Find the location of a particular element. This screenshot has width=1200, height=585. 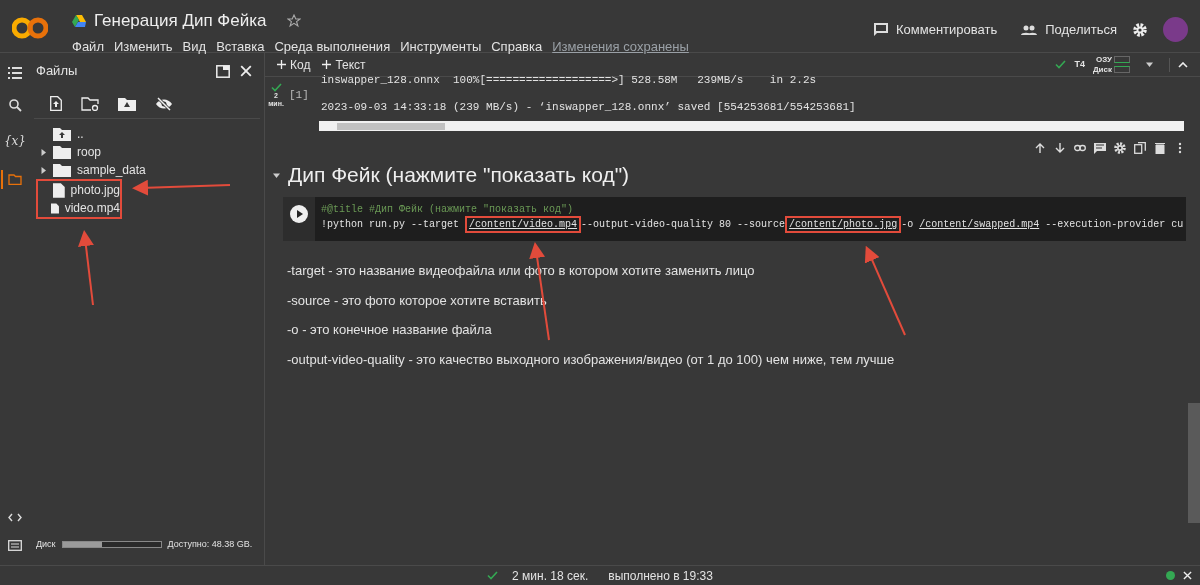

code-text: --output-video-quality 80 --source is located at coordinates (683, 224).